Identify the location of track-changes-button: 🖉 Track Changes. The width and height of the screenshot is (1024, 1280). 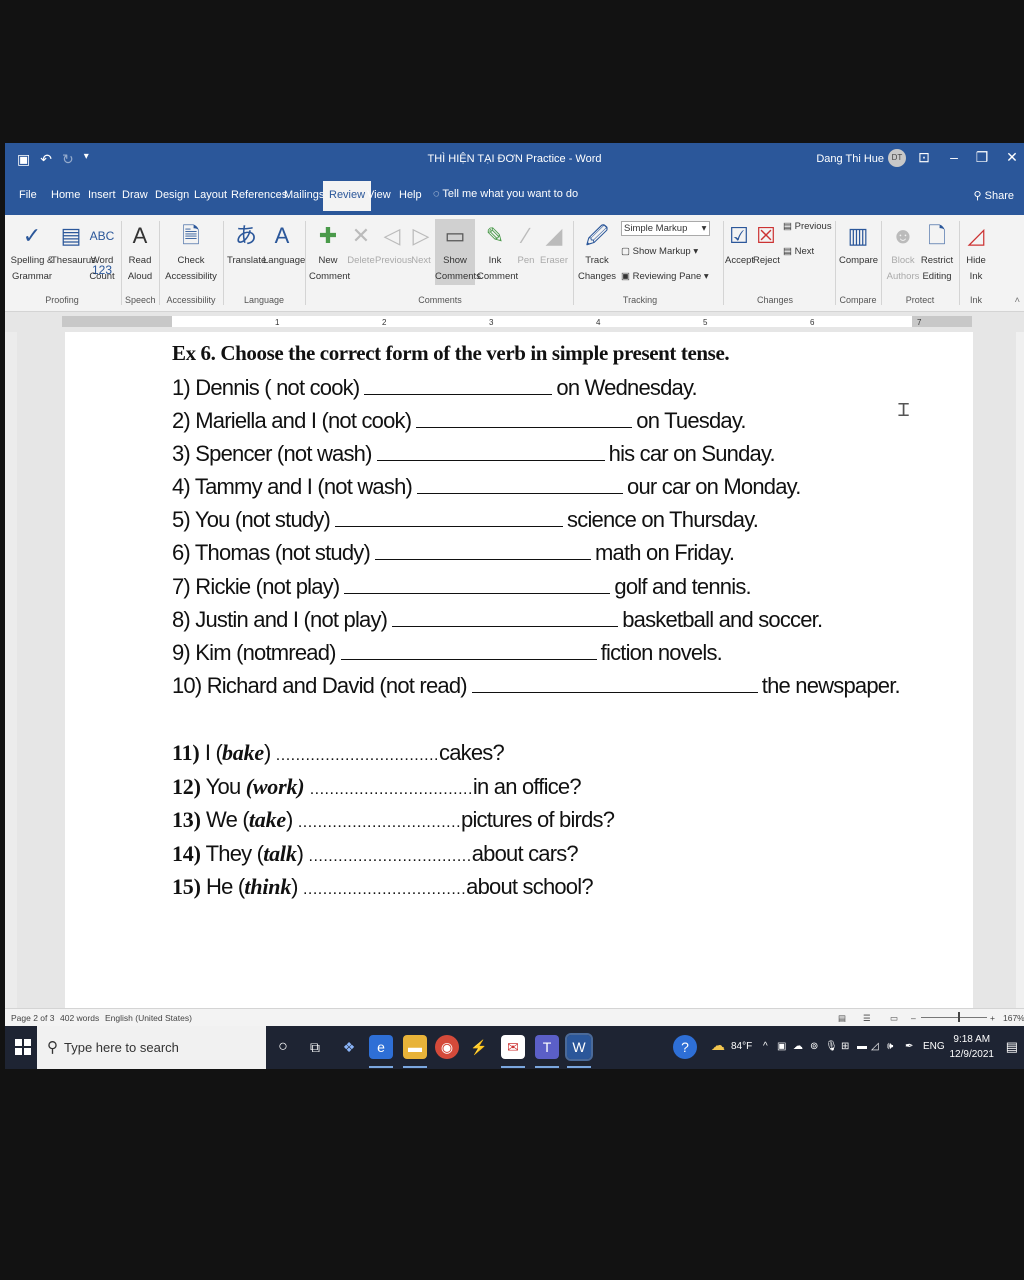
(597, 252).